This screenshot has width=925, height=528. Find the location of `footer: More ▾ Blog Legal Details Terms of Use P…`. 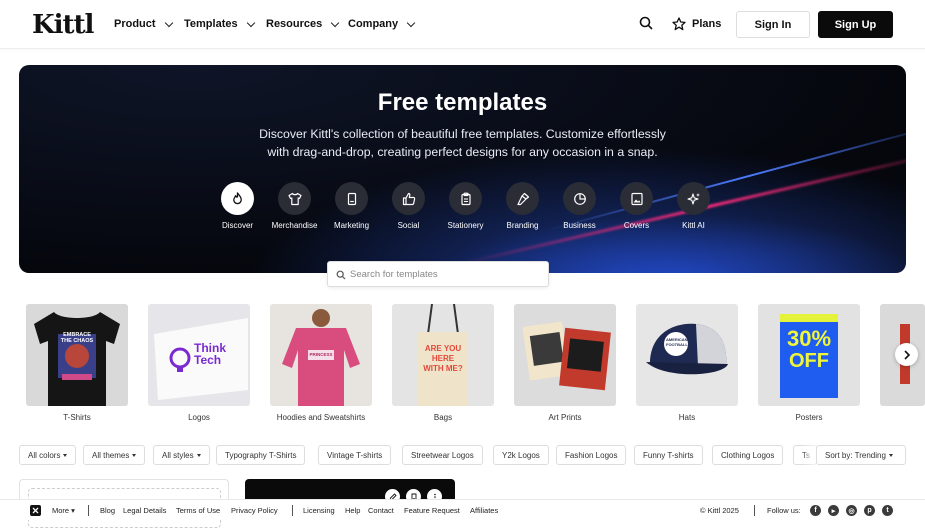

footer: More ▾ Blog Legal Details Terms of Use P… is located at coordinates (462, 509).